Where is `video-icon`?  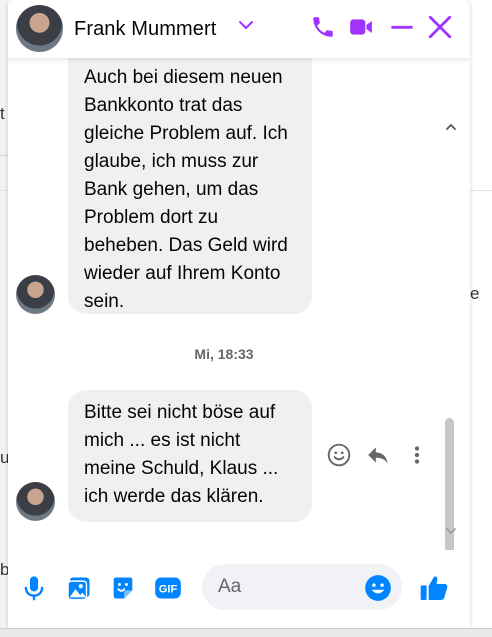 video-icon is located at coordinates (361, 27).